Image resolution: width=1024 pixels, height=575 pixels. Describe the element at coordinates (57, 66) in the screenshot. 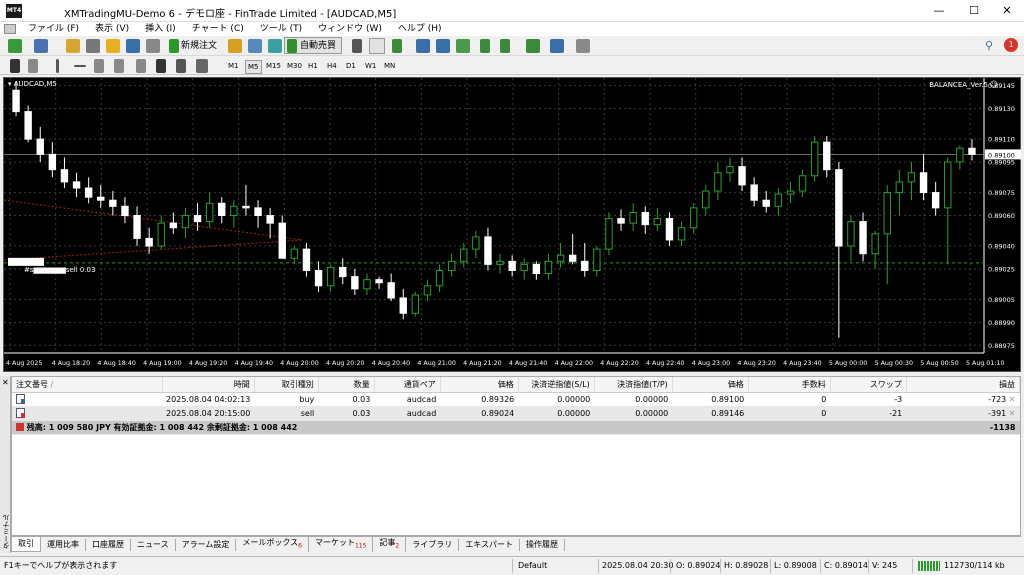

I see `vertical-line-icon` at that location.